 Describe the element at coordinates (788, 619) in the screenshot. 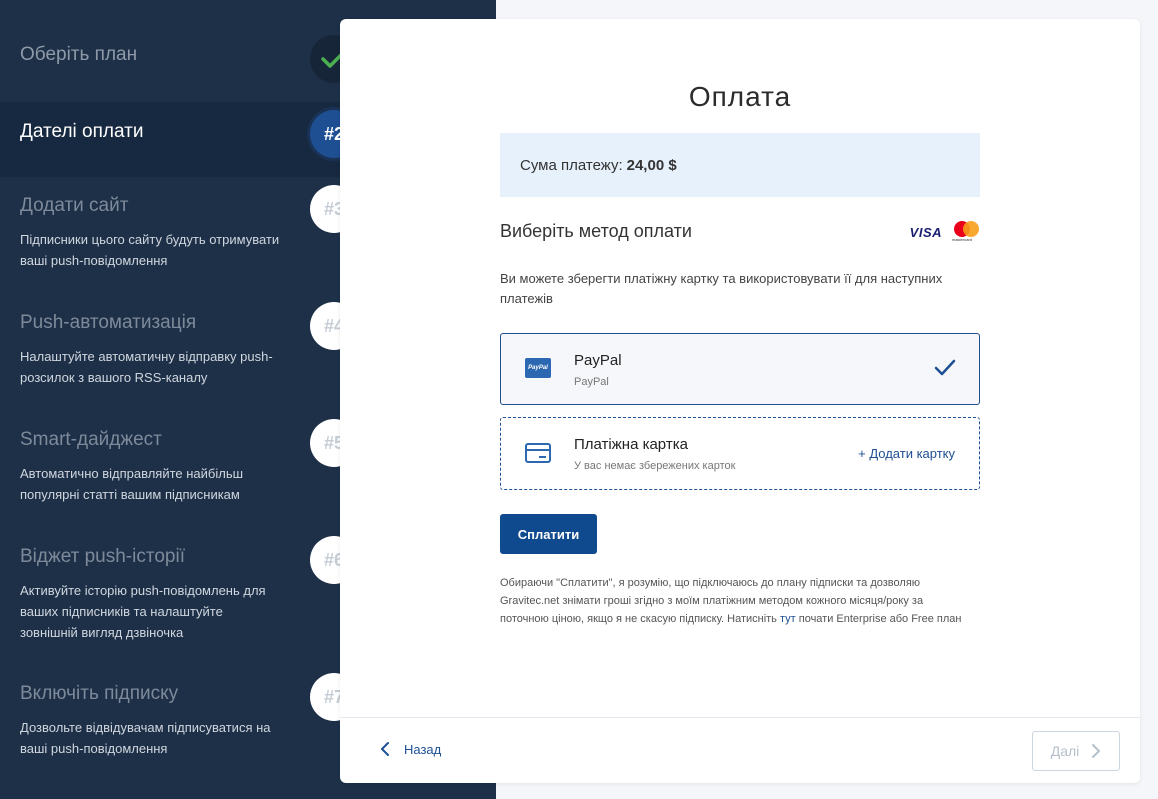

I see `terms-link: тут` at that location.